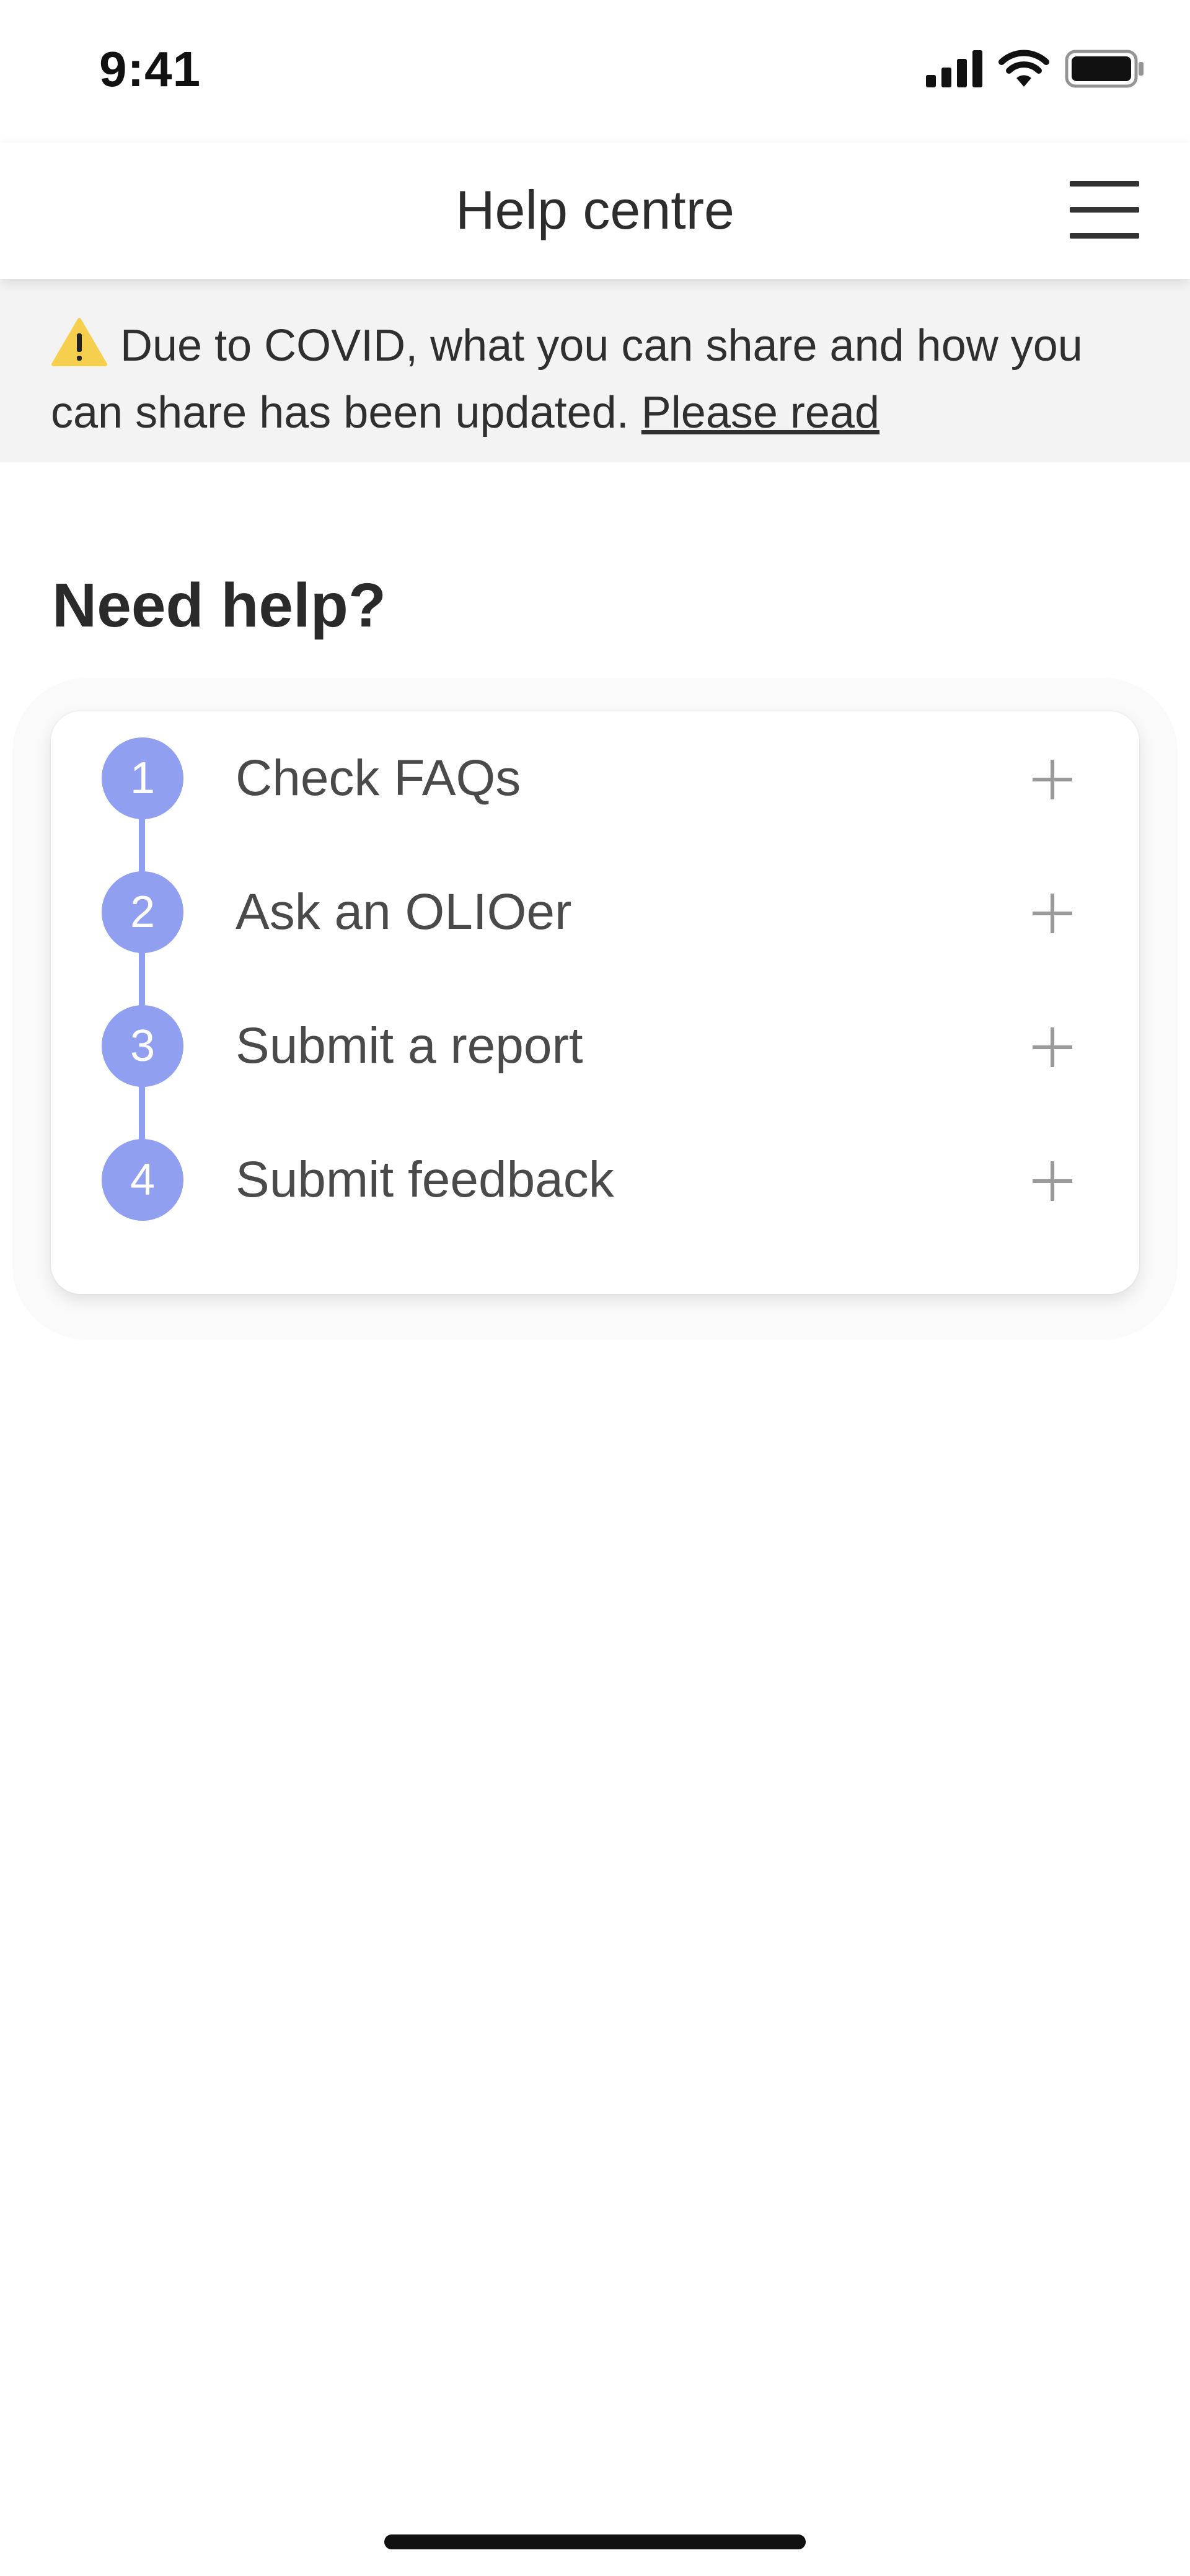 Image resolution: width=1190 pixels, height=2576 pixels. What do you see at coordinates (404, 912) in the screenshot?
I see `step-label: Ask an OLIOer` at bounding box center [404, 912].